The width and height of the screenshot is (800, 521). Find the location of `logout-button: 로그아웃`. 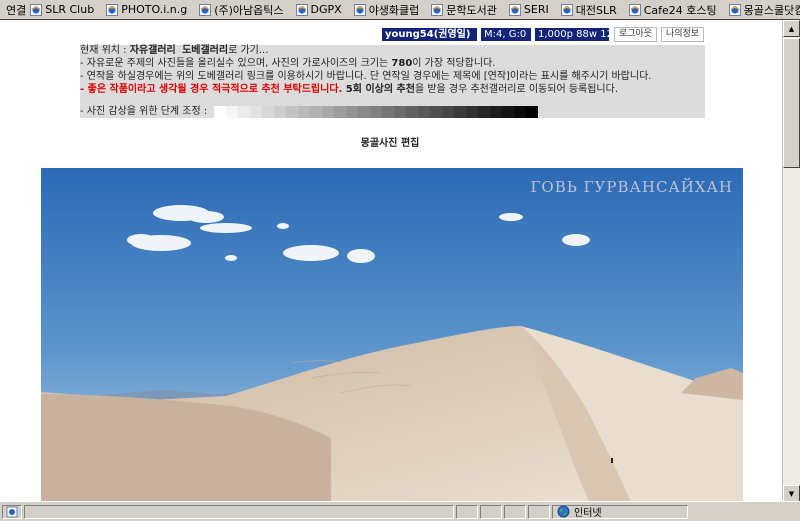

logout-button: 로그아웃 is located at coordinates (635, 34).